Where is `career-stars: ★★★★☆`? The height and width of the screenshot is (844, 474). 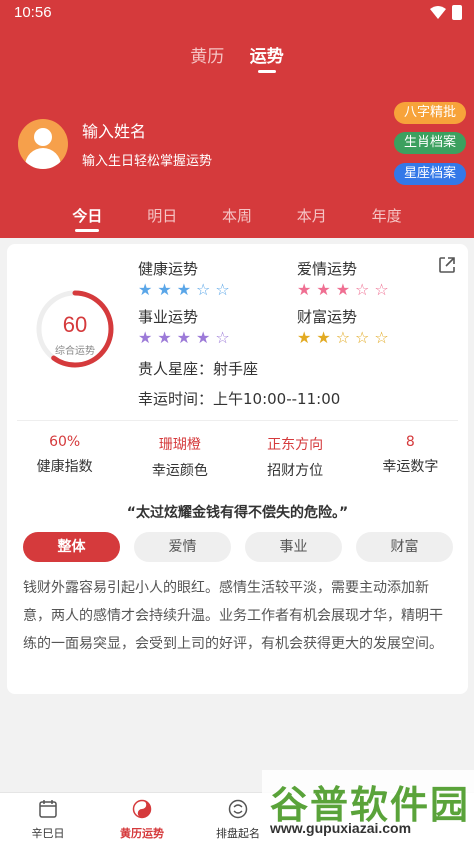 career-stars: ★★★★☆ is located at coordinates (186, 337).